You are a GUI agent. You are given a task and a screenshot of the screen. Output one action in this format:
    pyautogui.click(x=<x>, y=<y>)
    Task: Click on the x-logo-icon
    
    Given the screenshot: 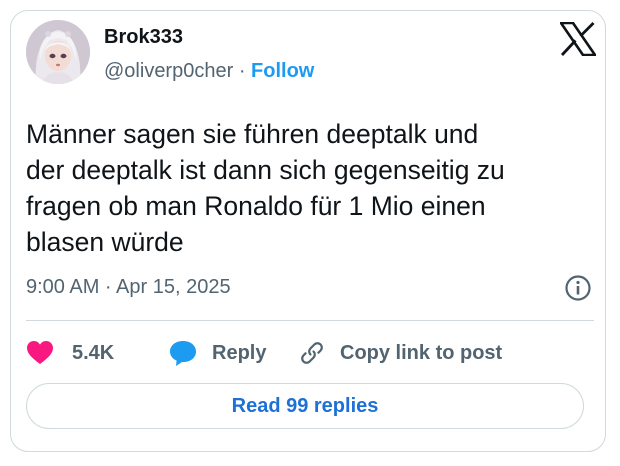 What is the action you would take?
    pyautogui.click(x=578, y=39)
    